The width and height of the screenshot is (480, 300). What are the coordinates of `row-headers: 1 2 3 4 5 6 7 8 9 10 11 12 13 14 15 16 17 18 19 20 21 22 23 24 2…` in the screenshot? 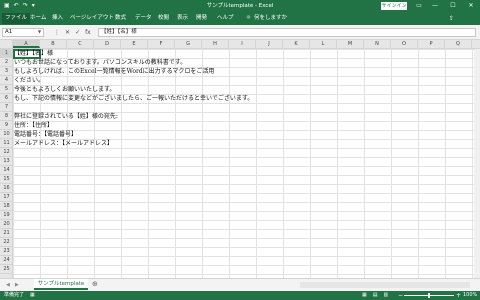 It's located at (6, 163).